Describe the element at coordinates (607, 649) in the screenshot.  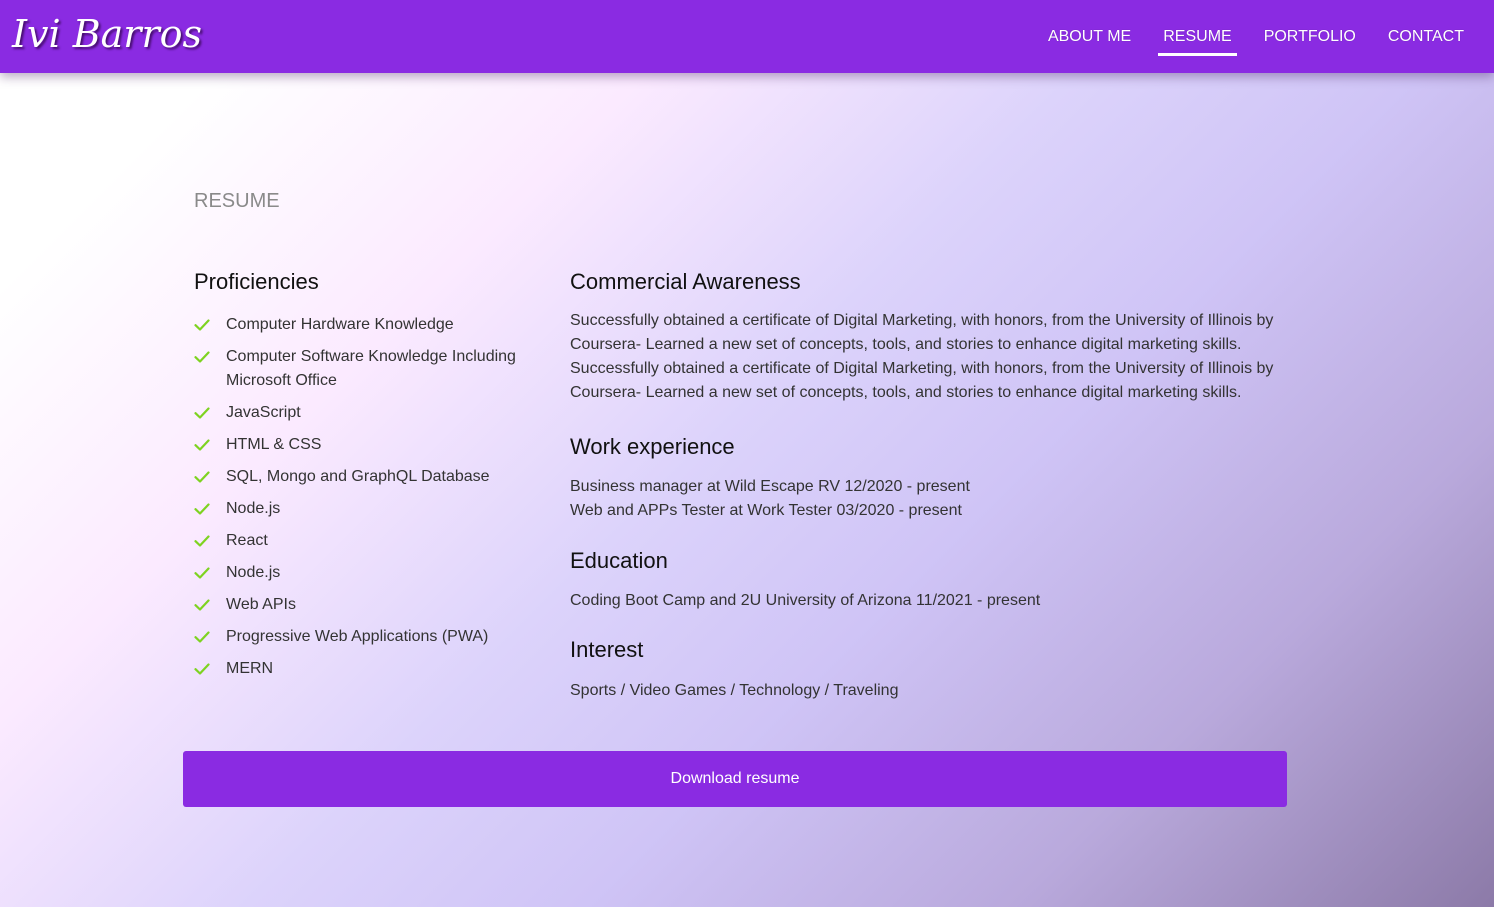
I see `interest-title: Interest` at that location.